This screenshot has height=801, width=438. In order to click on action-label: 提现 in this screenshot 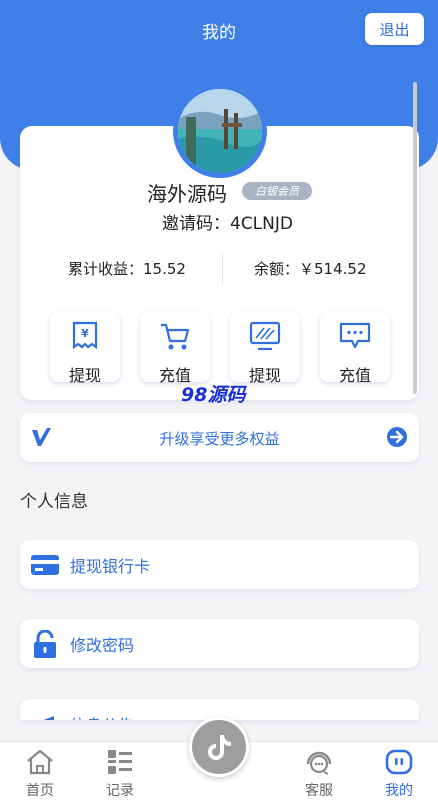, I will do `click(84, 375)`.